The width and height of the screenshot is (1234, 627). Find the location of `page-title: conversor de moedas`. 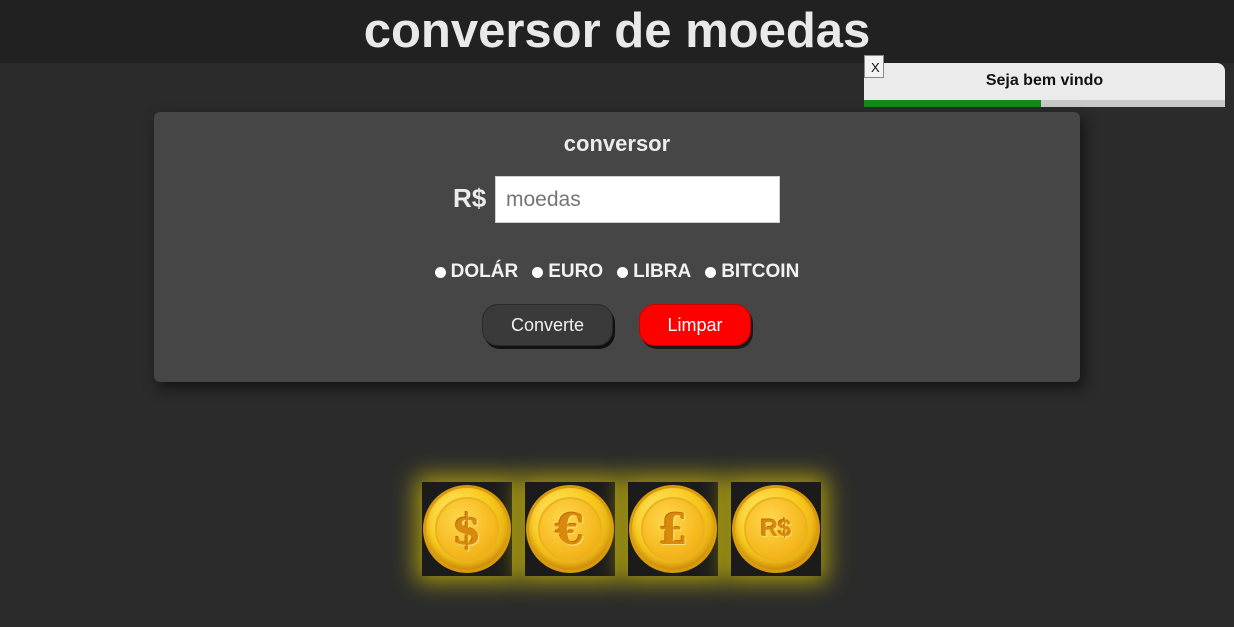

page-title: conversor de moedas is located at coordinates (617, 31).